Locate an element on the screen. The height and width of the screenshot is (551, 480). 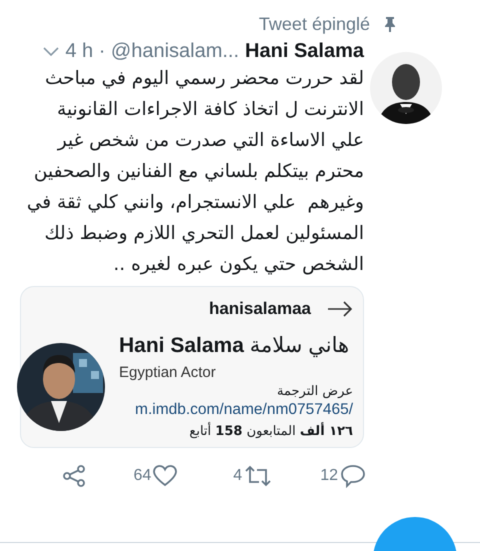
chevron-down-icon is located at coordinates (51, 51).